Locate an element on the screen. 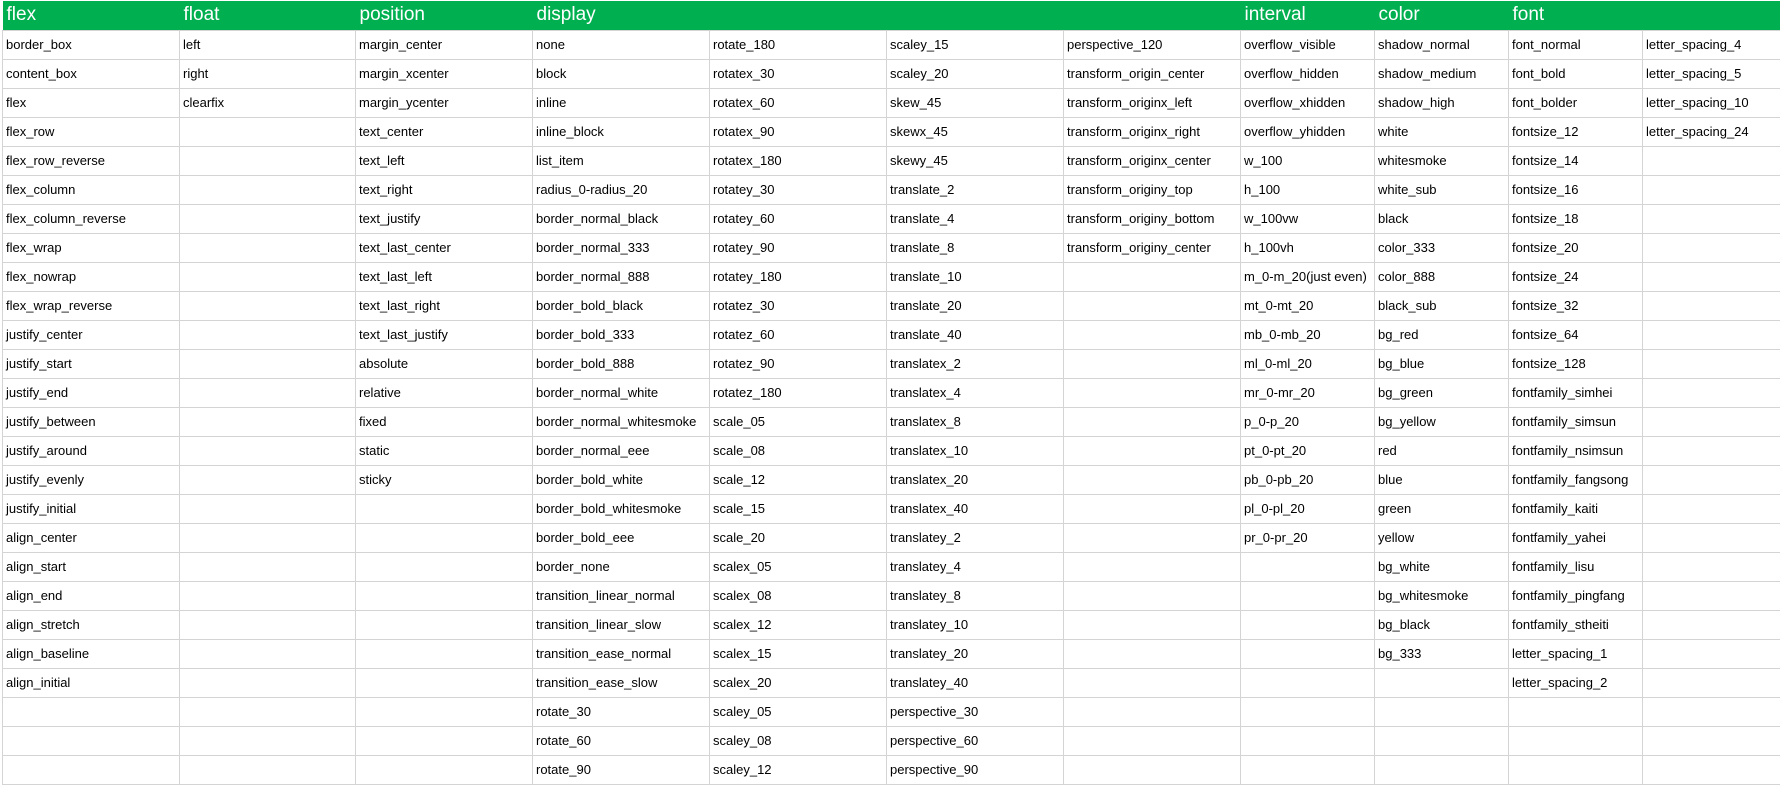 The height and width of the screenshot is (785, 1780). table-cell: border_none is located at coordinates (621, 566).